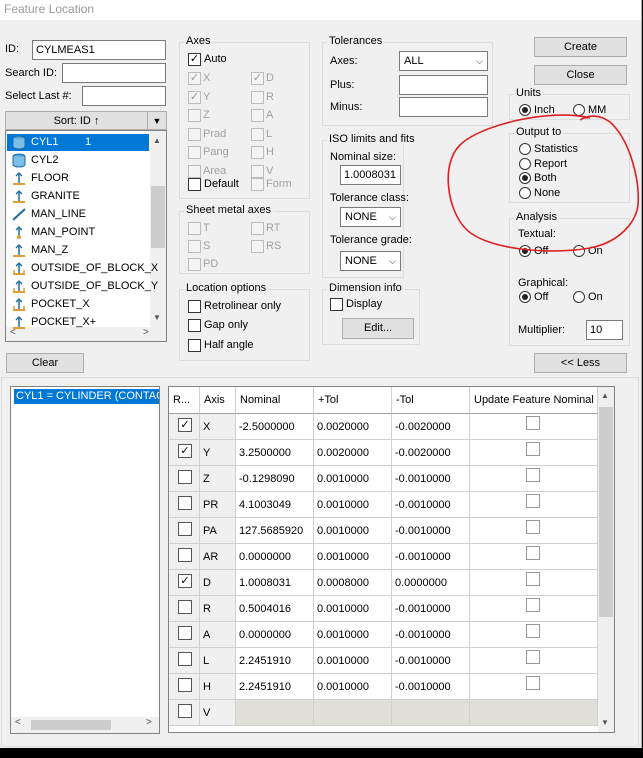  Describe the element at coordinates (194, 153) in the screenshot. I see `axis-pang-checkbox` at that location.